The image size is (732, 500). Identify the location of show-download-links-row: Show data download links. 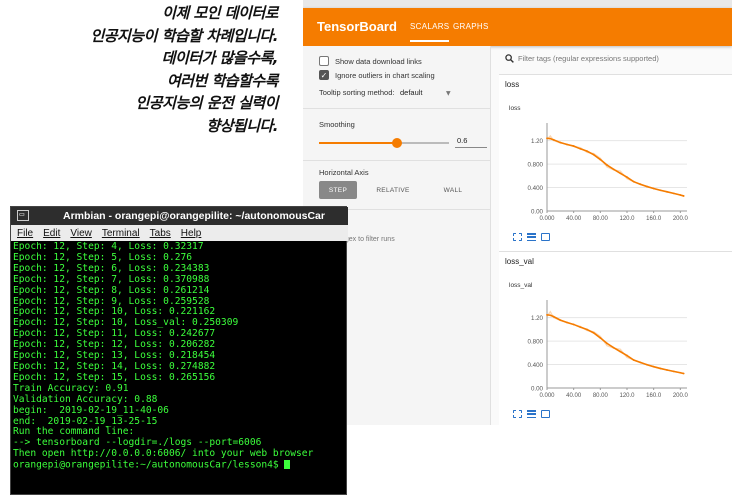
(370, 61).